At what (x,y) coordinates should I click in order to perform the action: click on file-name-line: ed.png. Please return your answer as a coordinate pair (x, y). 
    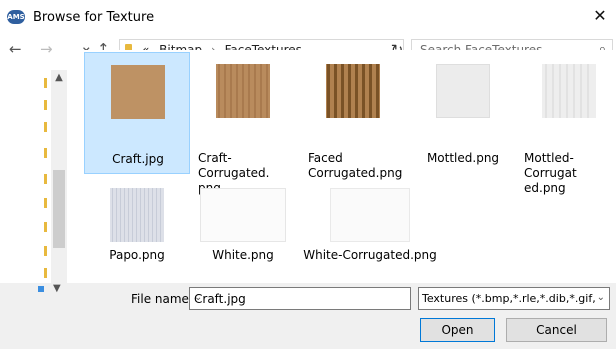
    Looking at the image, I should click on (545, 188).